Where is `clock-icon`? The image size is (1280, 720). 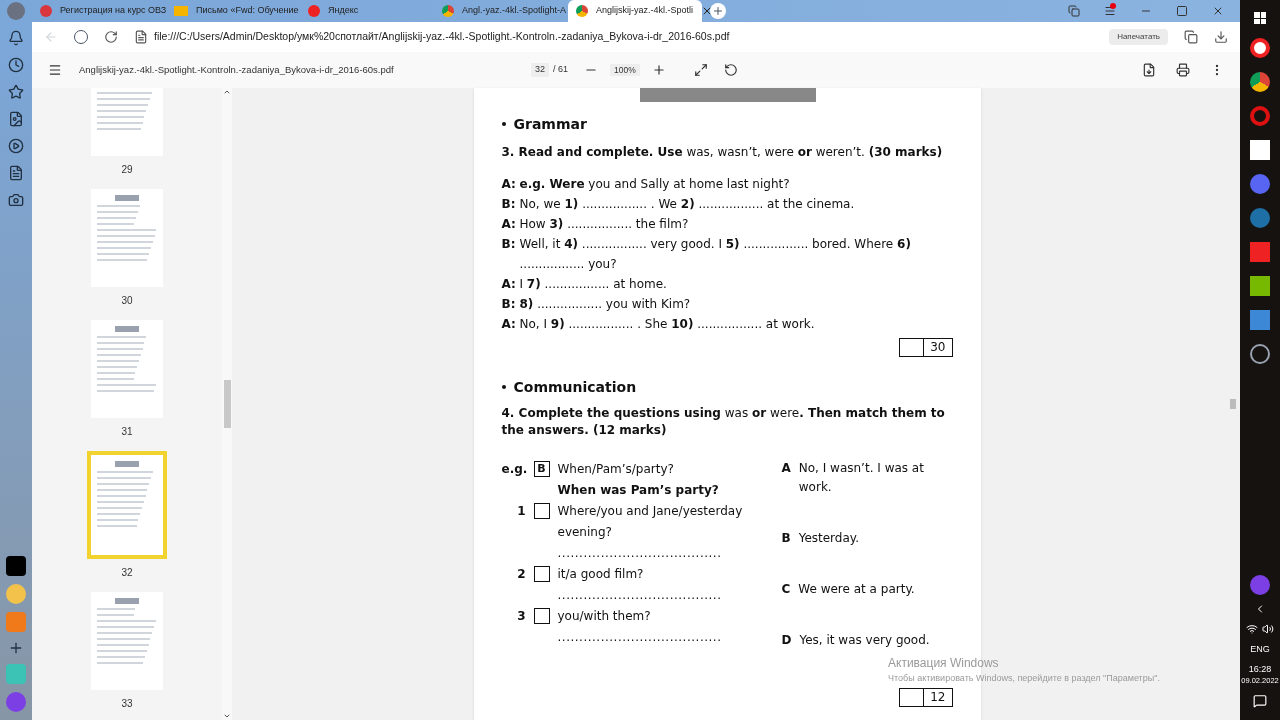
clock-icon is located at coordinates (16, 65).